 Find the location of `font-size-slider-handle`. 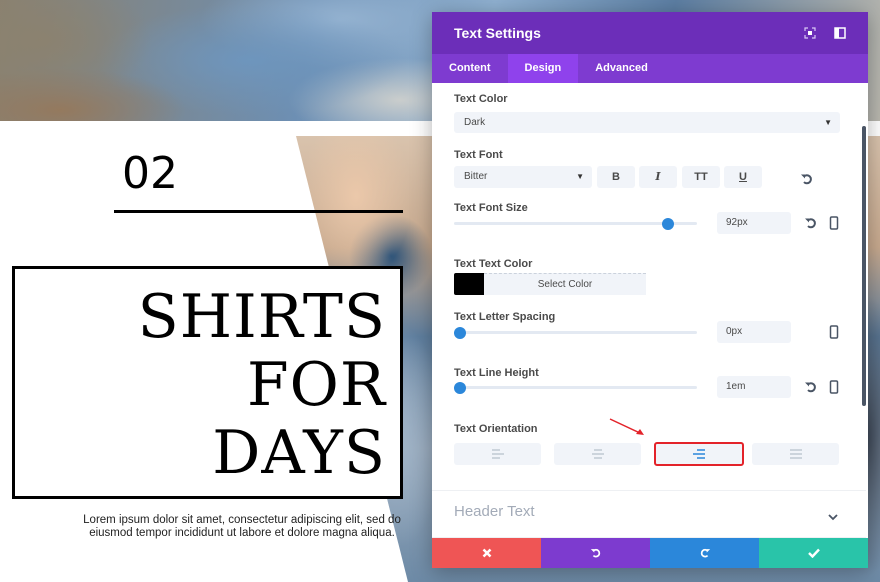

font-size-slider-handle is located at coordinates (667, 224).